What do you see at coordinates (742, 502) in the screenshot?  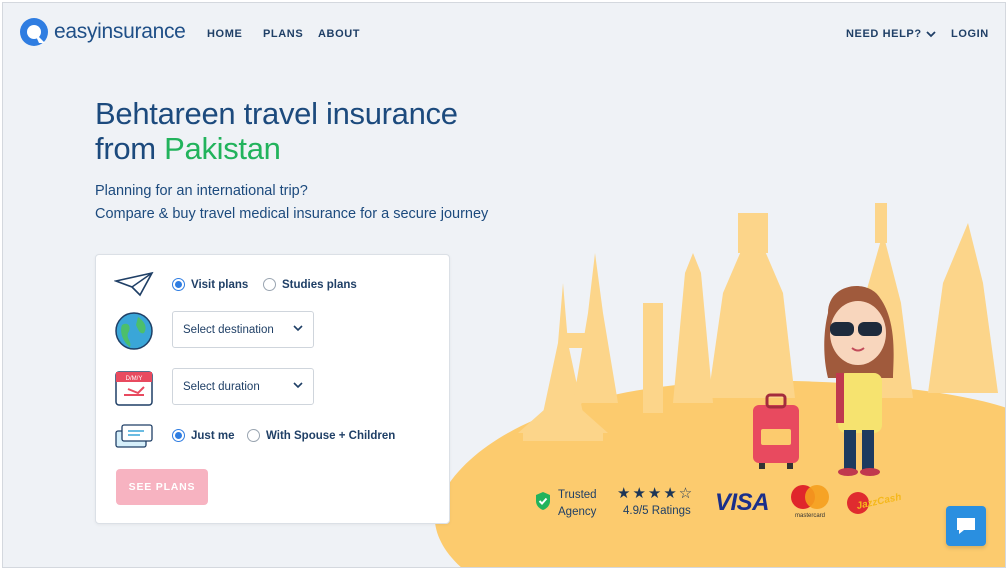 I see `visa-logo: VISA` at bounding box center [742, 502].